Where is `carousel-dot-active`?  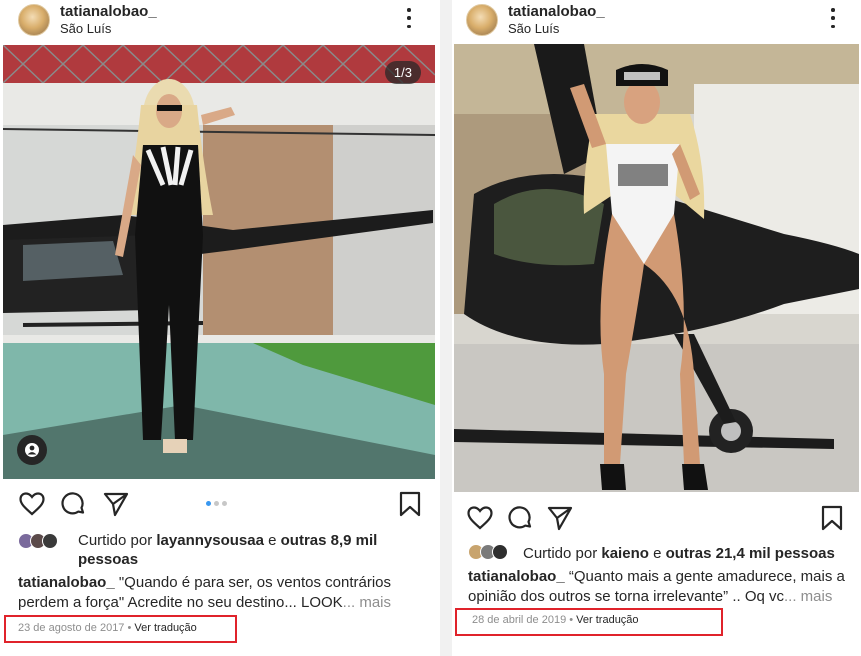
carousel-dot-active is located at coordinates (208, 503).